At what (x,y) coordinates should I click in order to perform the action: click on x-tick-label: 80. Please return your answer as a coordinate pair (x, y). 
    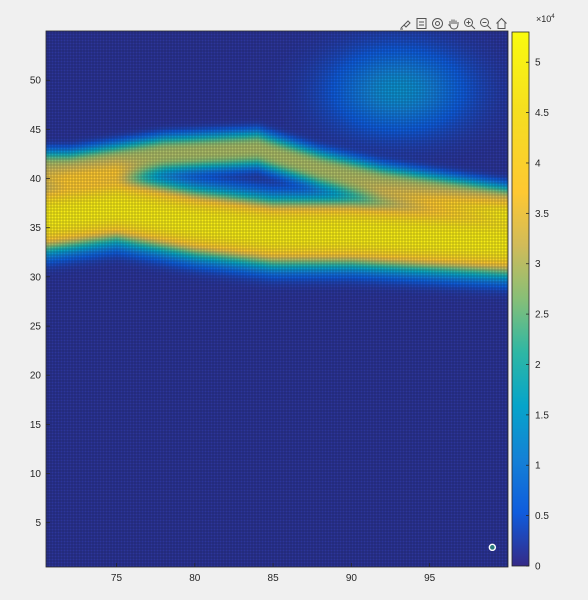
    Looking at the image, I should click on (195, 578).